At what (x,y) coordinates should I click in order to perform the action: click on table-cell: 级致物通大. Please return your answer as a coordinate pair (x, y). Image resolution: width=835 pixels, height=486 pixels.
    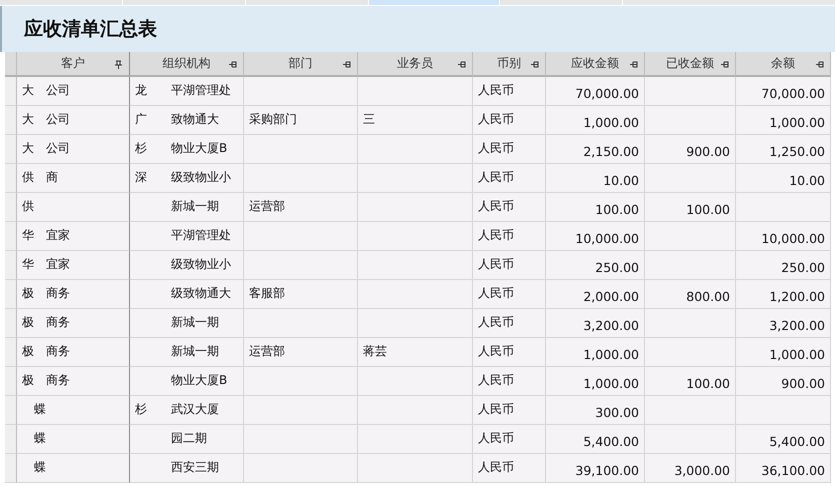
    Looking at the image, I should click on (187, 294).